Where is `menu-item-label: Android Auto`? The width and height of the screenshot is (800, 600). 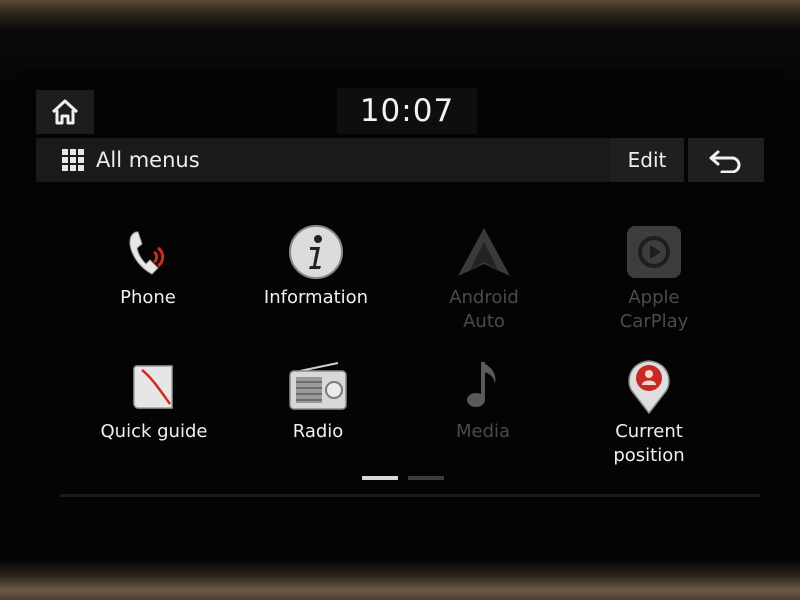 menu-item-label: Android Auto is located at coordinates (484, 309).